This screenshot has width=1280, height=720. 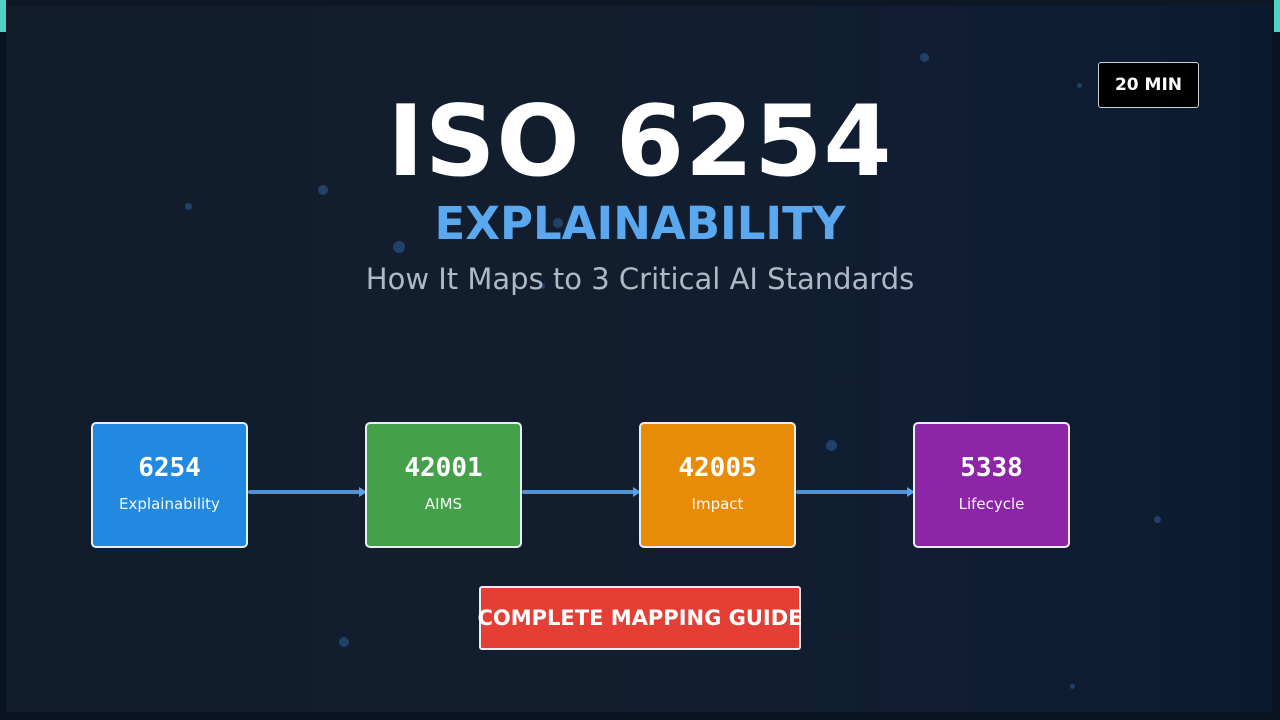 What do you see at coordinates (640, 618) in the screenshot?
I see `complete-mapping-guide-button: COMPLETE MAPPING GUIDE` at bounding box center [640, 618].